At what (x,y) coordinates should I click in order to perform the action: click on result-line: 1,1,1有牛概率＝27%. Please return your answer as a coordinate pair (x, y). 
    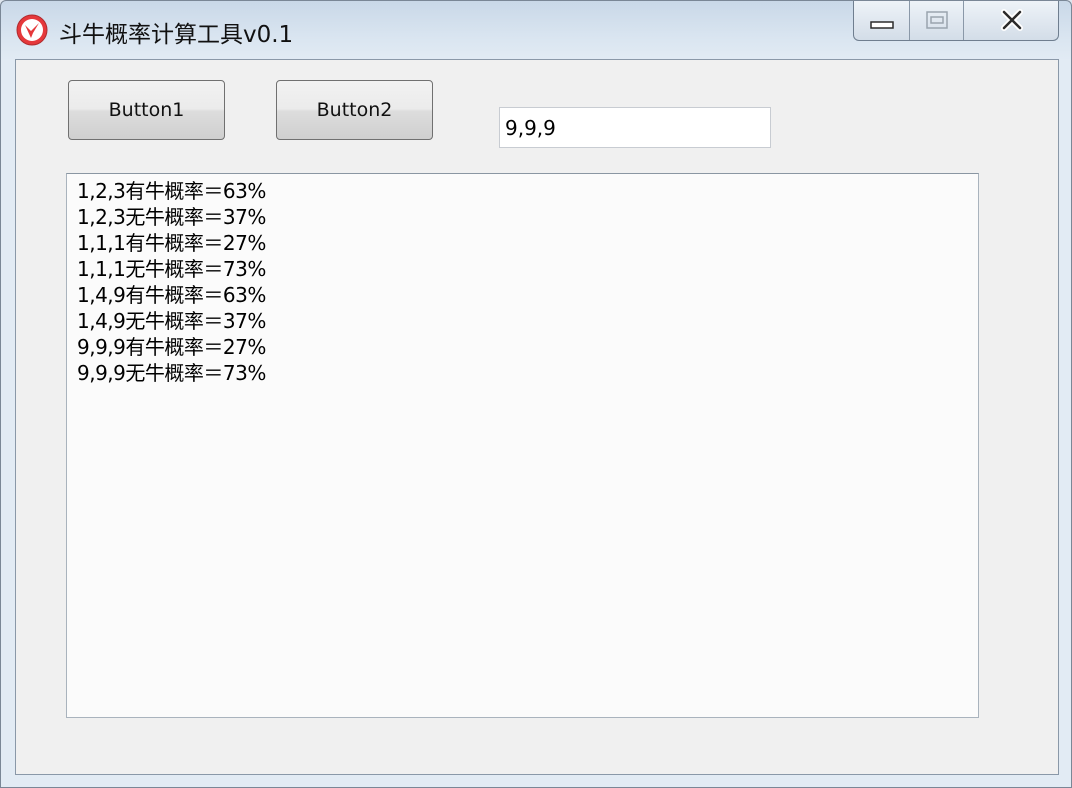
    Looking at the image, I should click on (171, 243).